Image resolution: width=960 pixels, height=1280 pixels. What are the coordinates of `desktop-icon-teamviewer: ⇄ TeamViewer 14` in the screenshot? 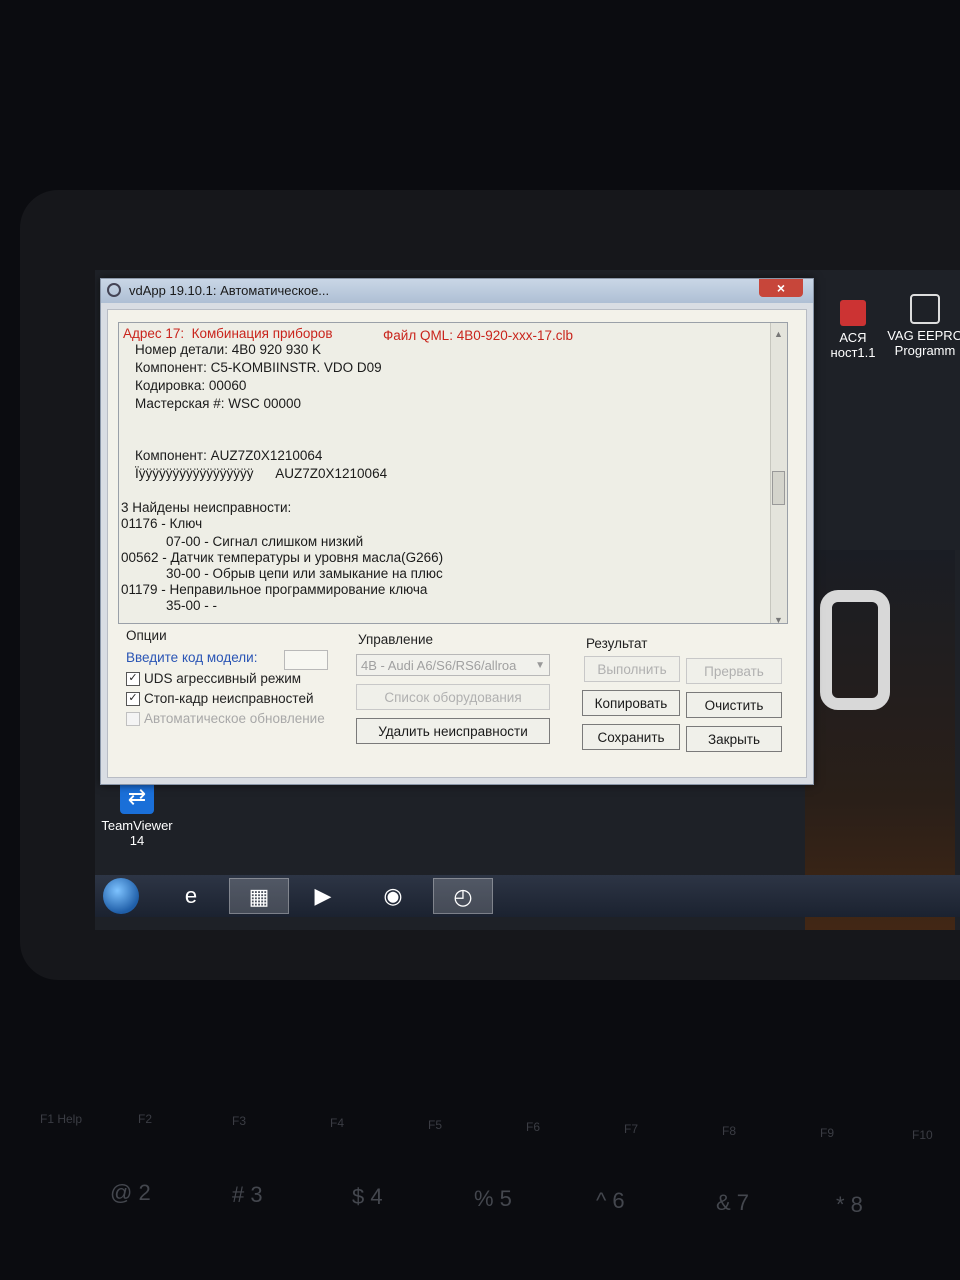 It's located at (137, 814).